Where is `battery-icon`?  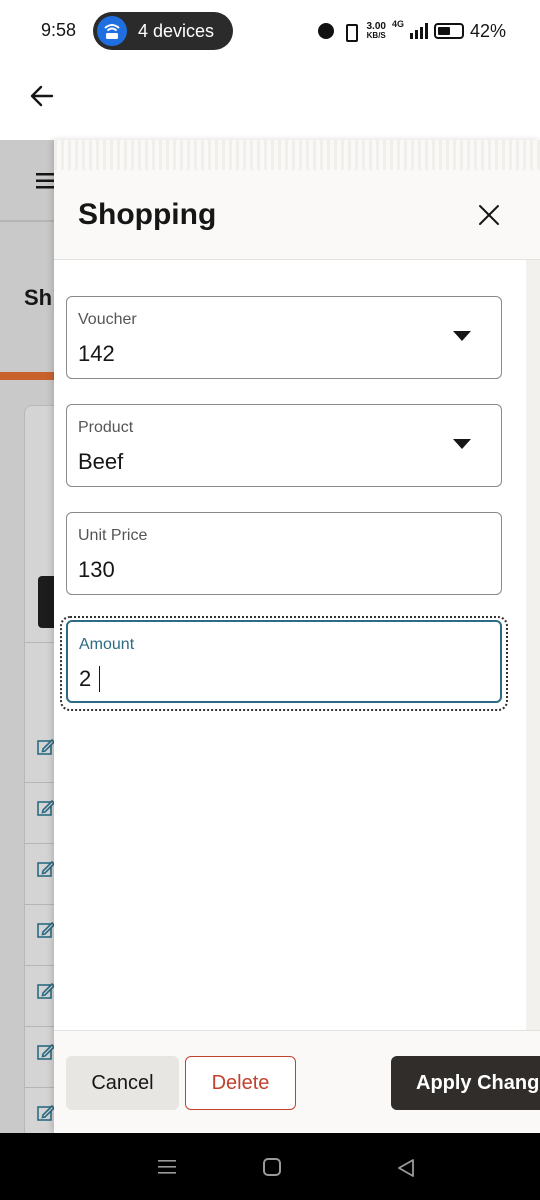 battery-icon is located at coordinates (448, 31).